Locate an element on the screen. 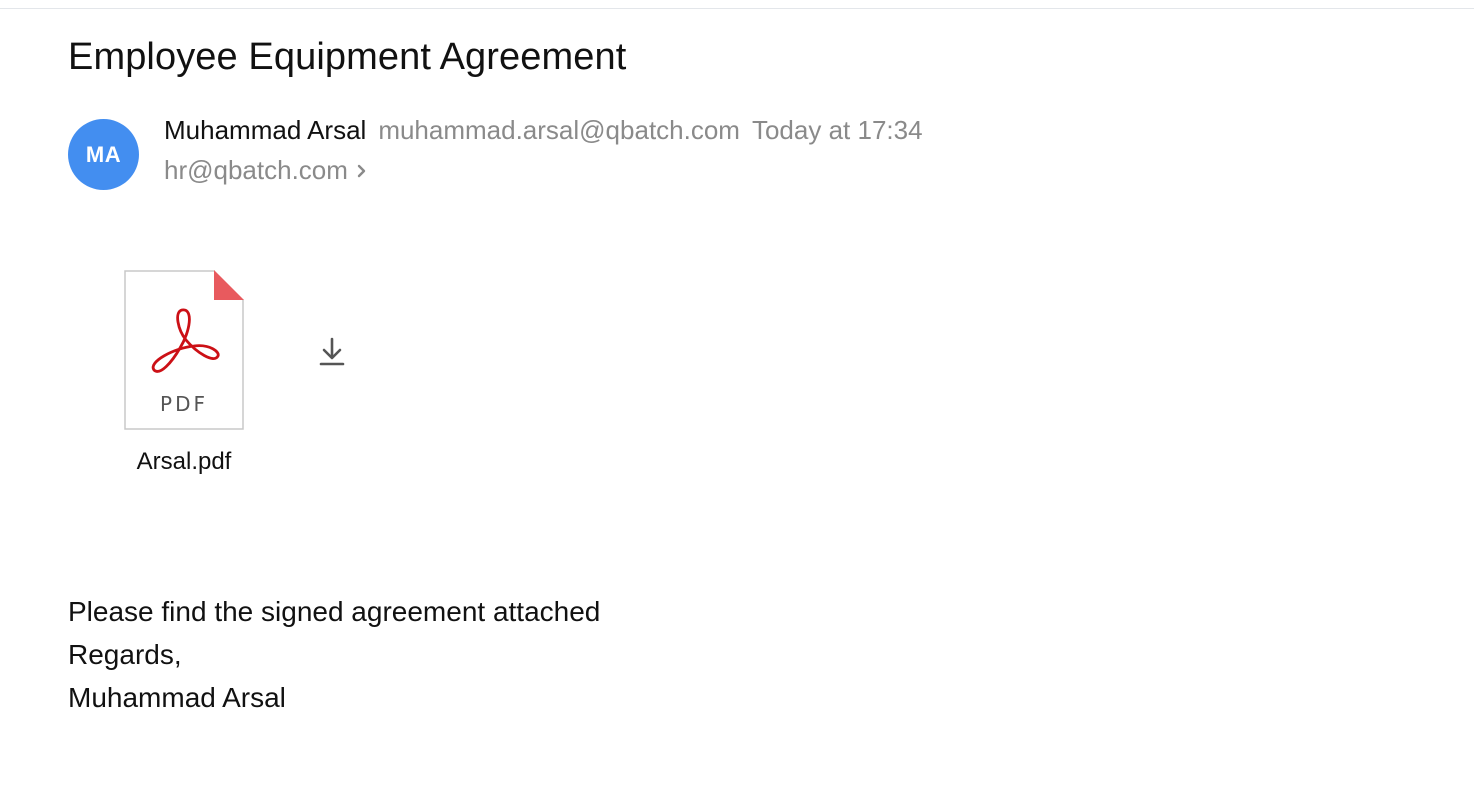 The image size is (1474, 806). recipients-toggle: hr@qbatch.com is located at coordinates (266, 170).